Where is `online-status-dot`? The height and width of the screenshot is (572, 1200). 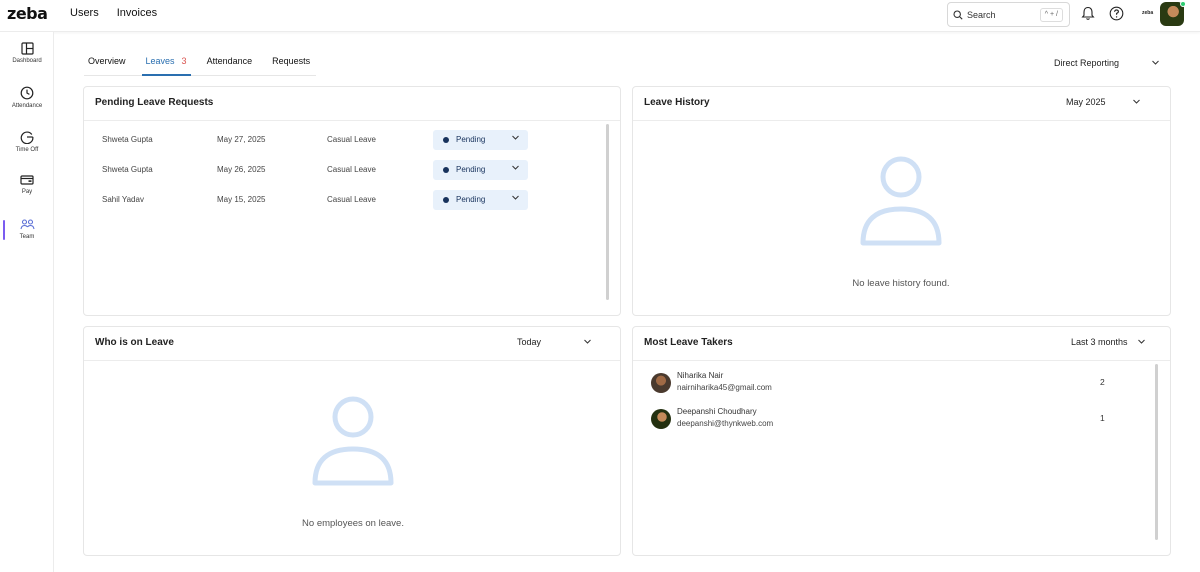 online-status-dot is located at coordinates (1183, 4).